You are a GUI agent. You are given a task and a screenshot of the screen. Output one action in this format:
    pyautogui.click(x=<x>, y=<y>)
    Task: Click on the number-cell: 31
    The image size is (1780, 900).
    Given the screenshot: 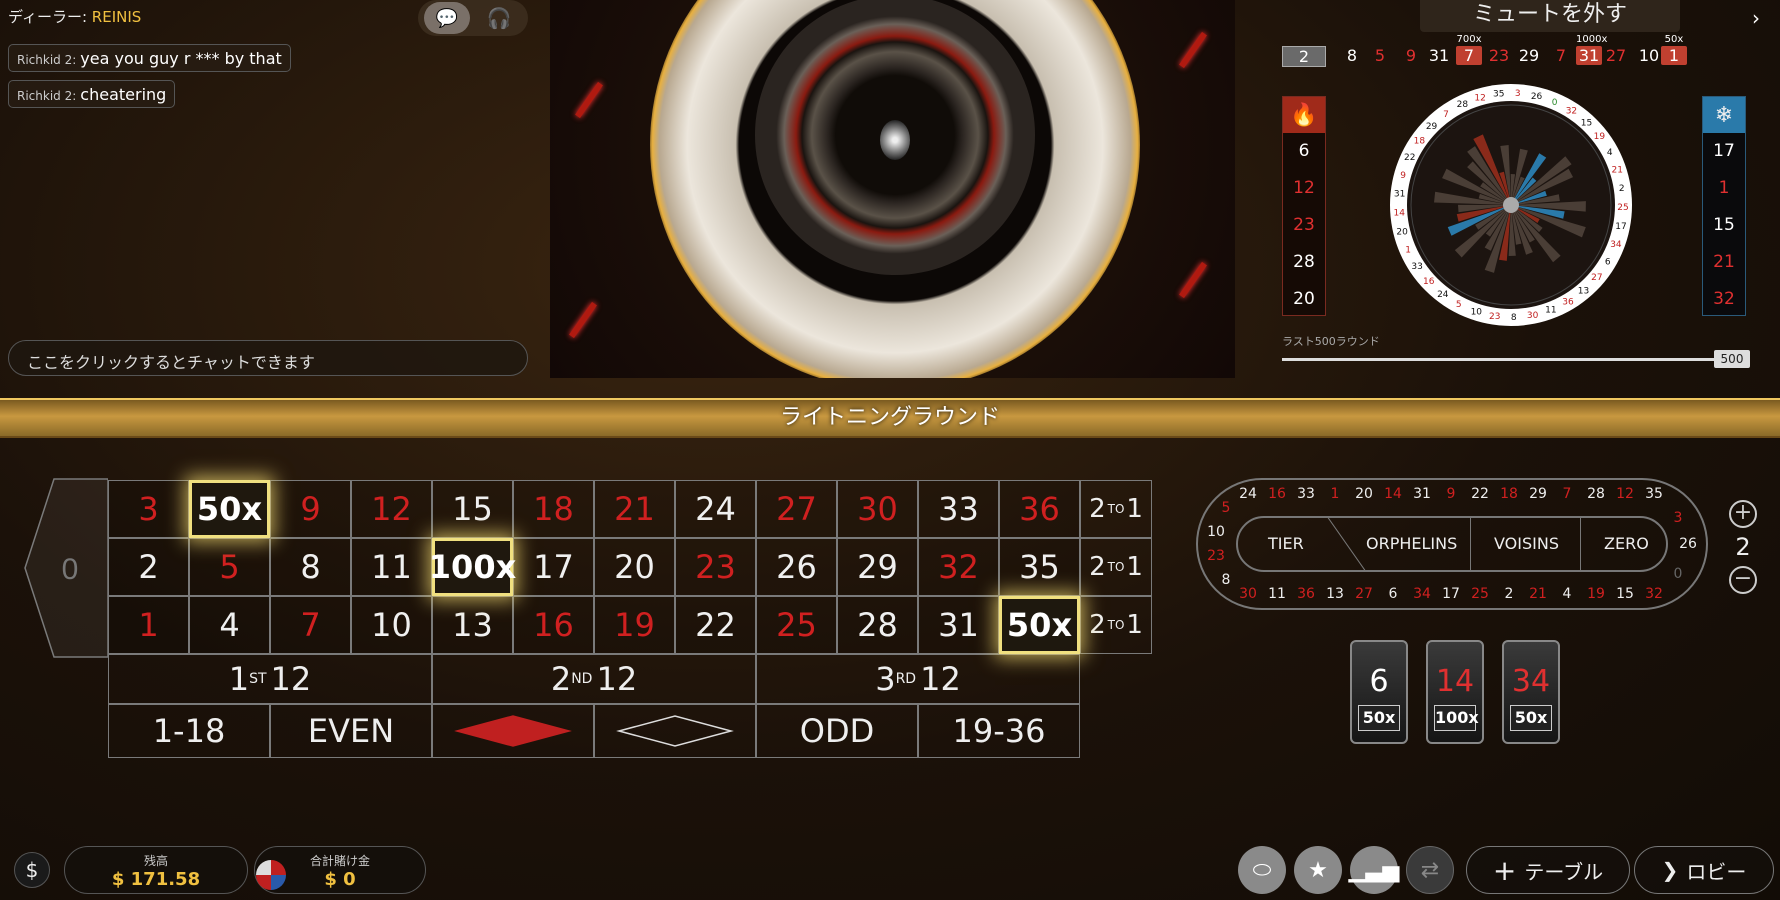 What is the action you would take?
    pyautogui.click(x=958, y=625)
    